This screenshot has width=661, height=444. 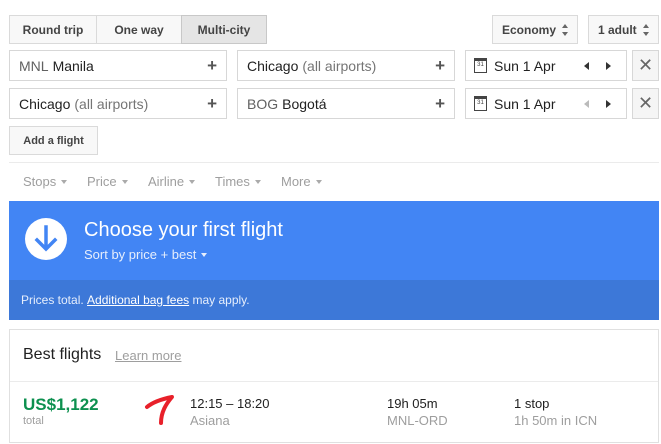 I want to click on filter-label: Stops, so click(x=40, y=181).